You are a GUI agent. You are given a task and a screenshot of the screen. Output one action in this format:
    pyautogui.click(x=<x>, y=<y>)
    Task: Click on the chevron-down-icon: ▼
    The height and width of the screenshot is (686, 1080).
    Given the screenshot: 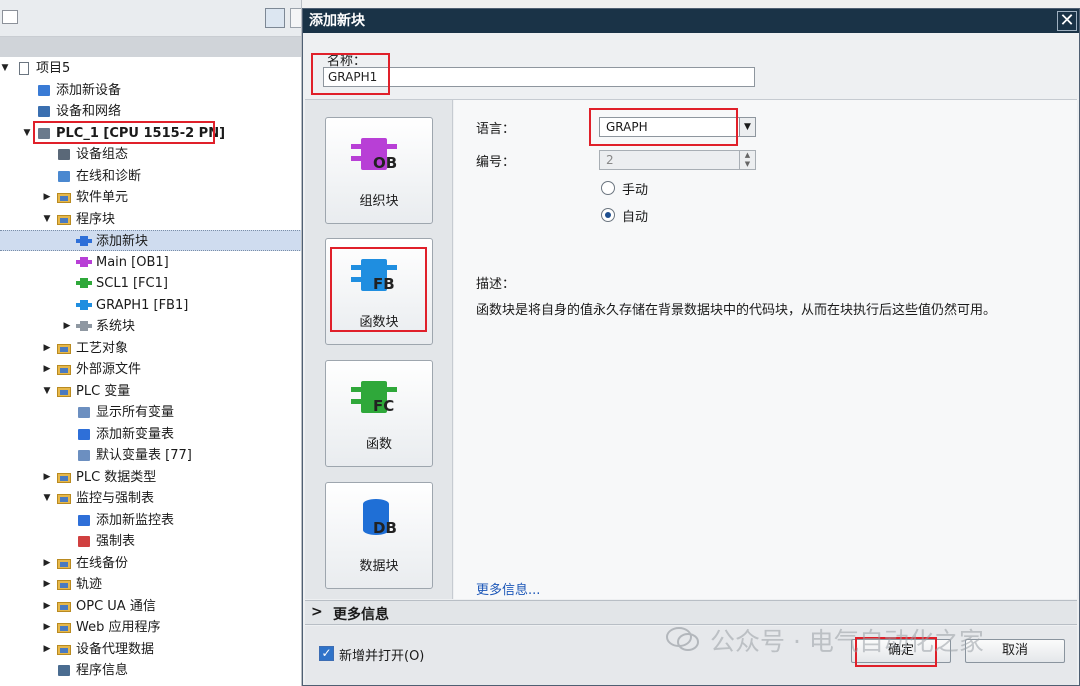 What is the action you would take?
    pyautogui.click(x=747, y=127)
    